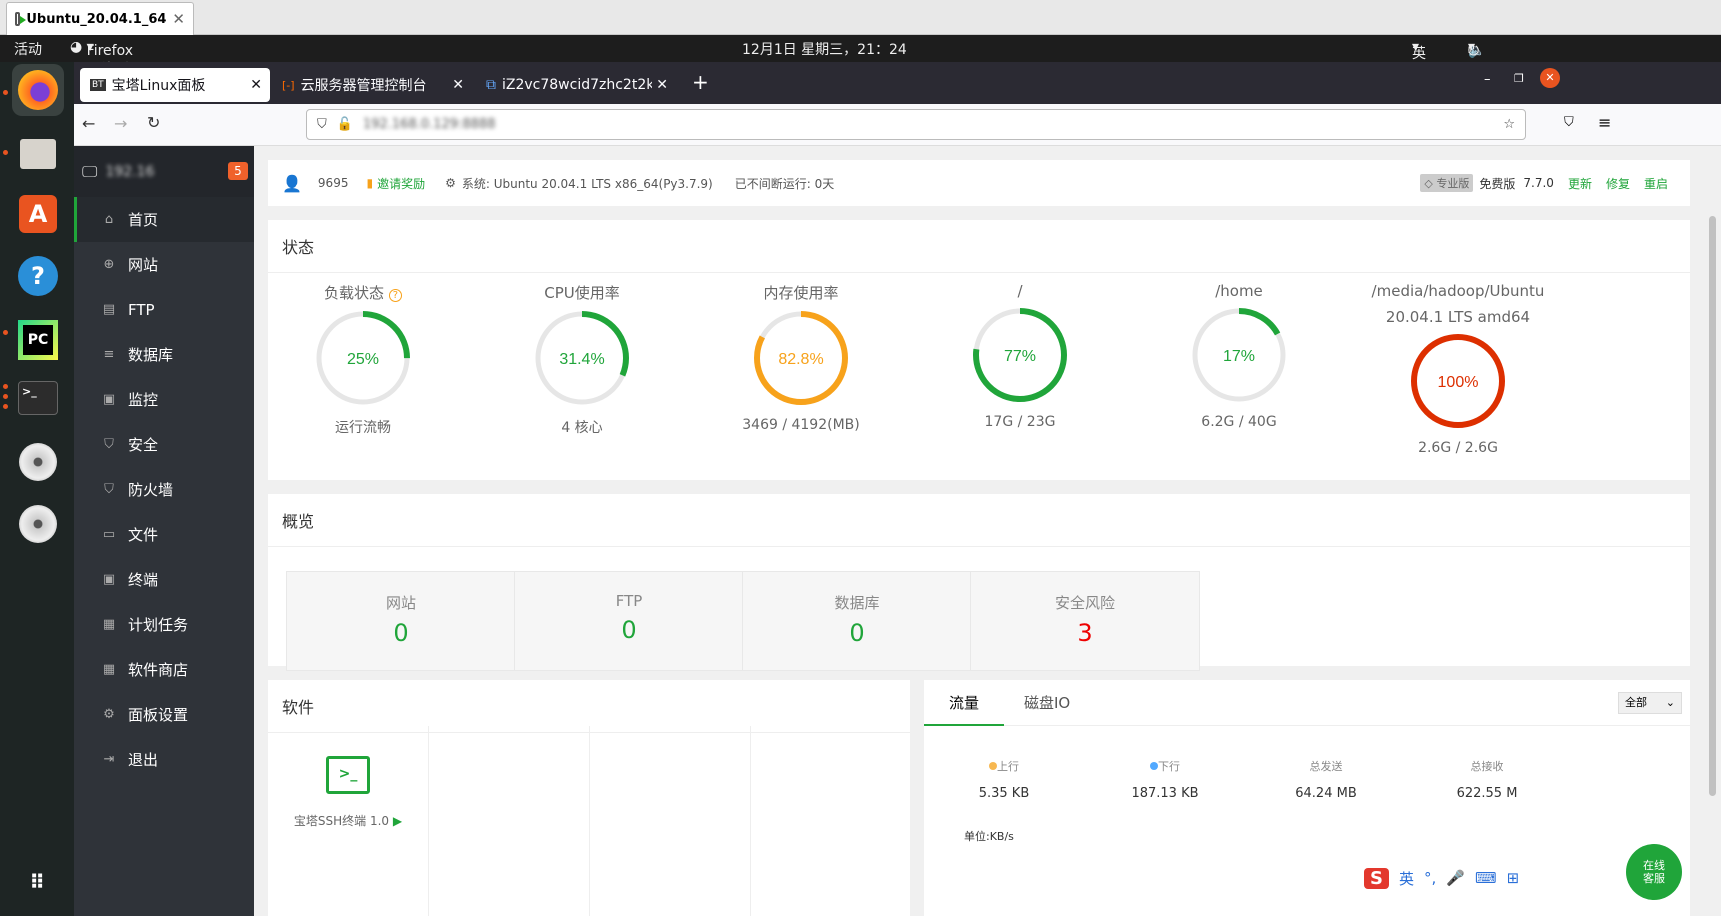 The image size is (1721, 916). Describe the element at coordinates (1713, 531) in the screenshot. I see `scrollbar` at that location.